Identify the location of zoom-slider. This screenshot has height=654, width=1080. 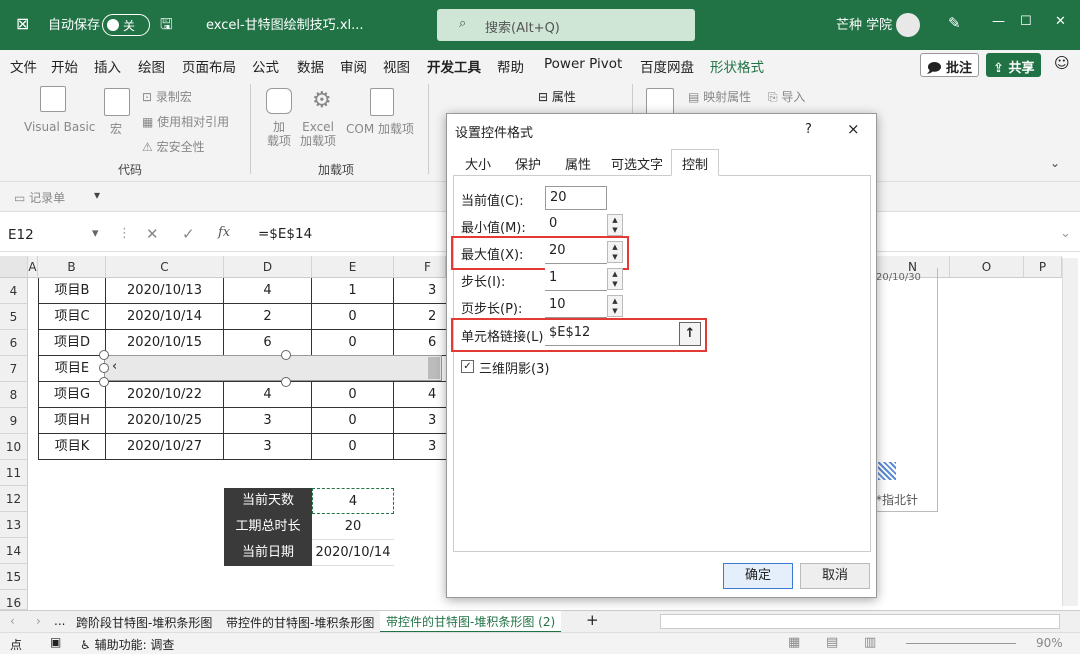
(961, 643).